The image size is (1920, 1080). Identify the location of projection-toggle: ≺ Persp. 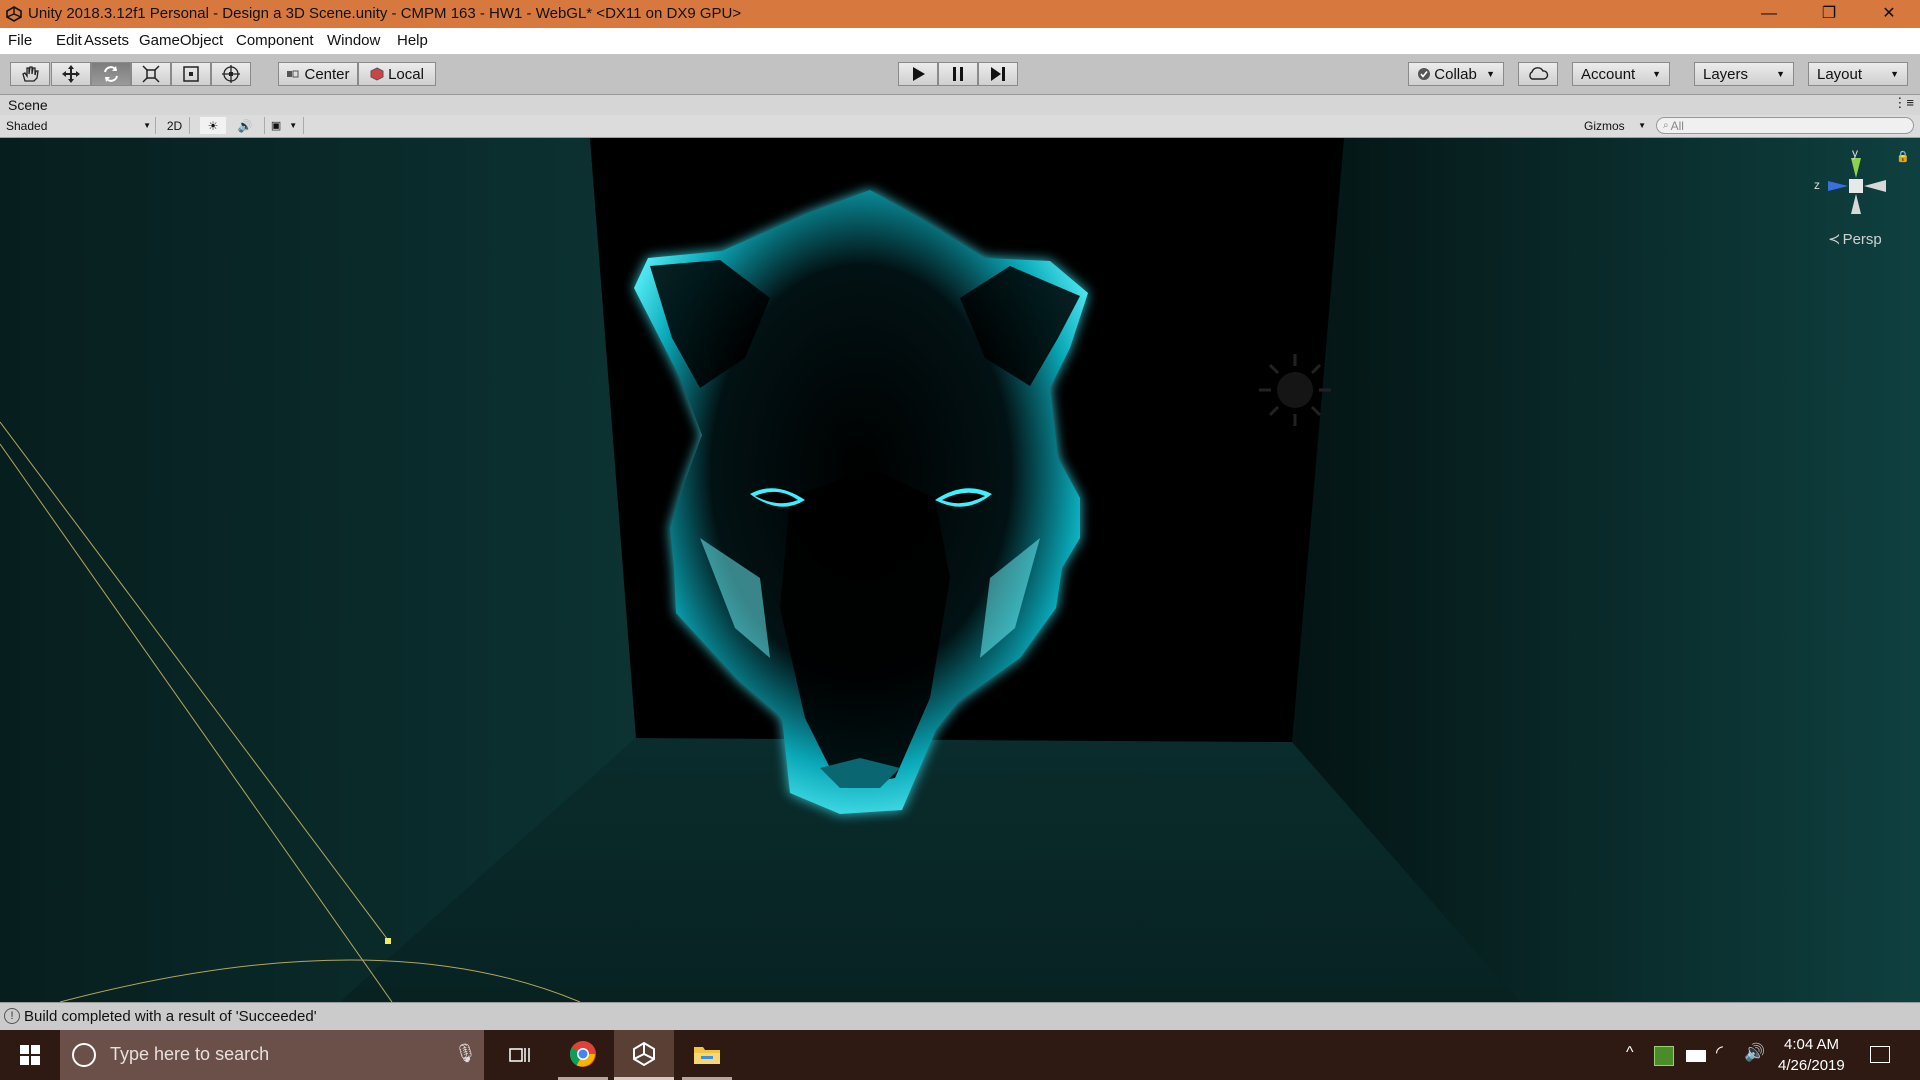
(1855, 239).